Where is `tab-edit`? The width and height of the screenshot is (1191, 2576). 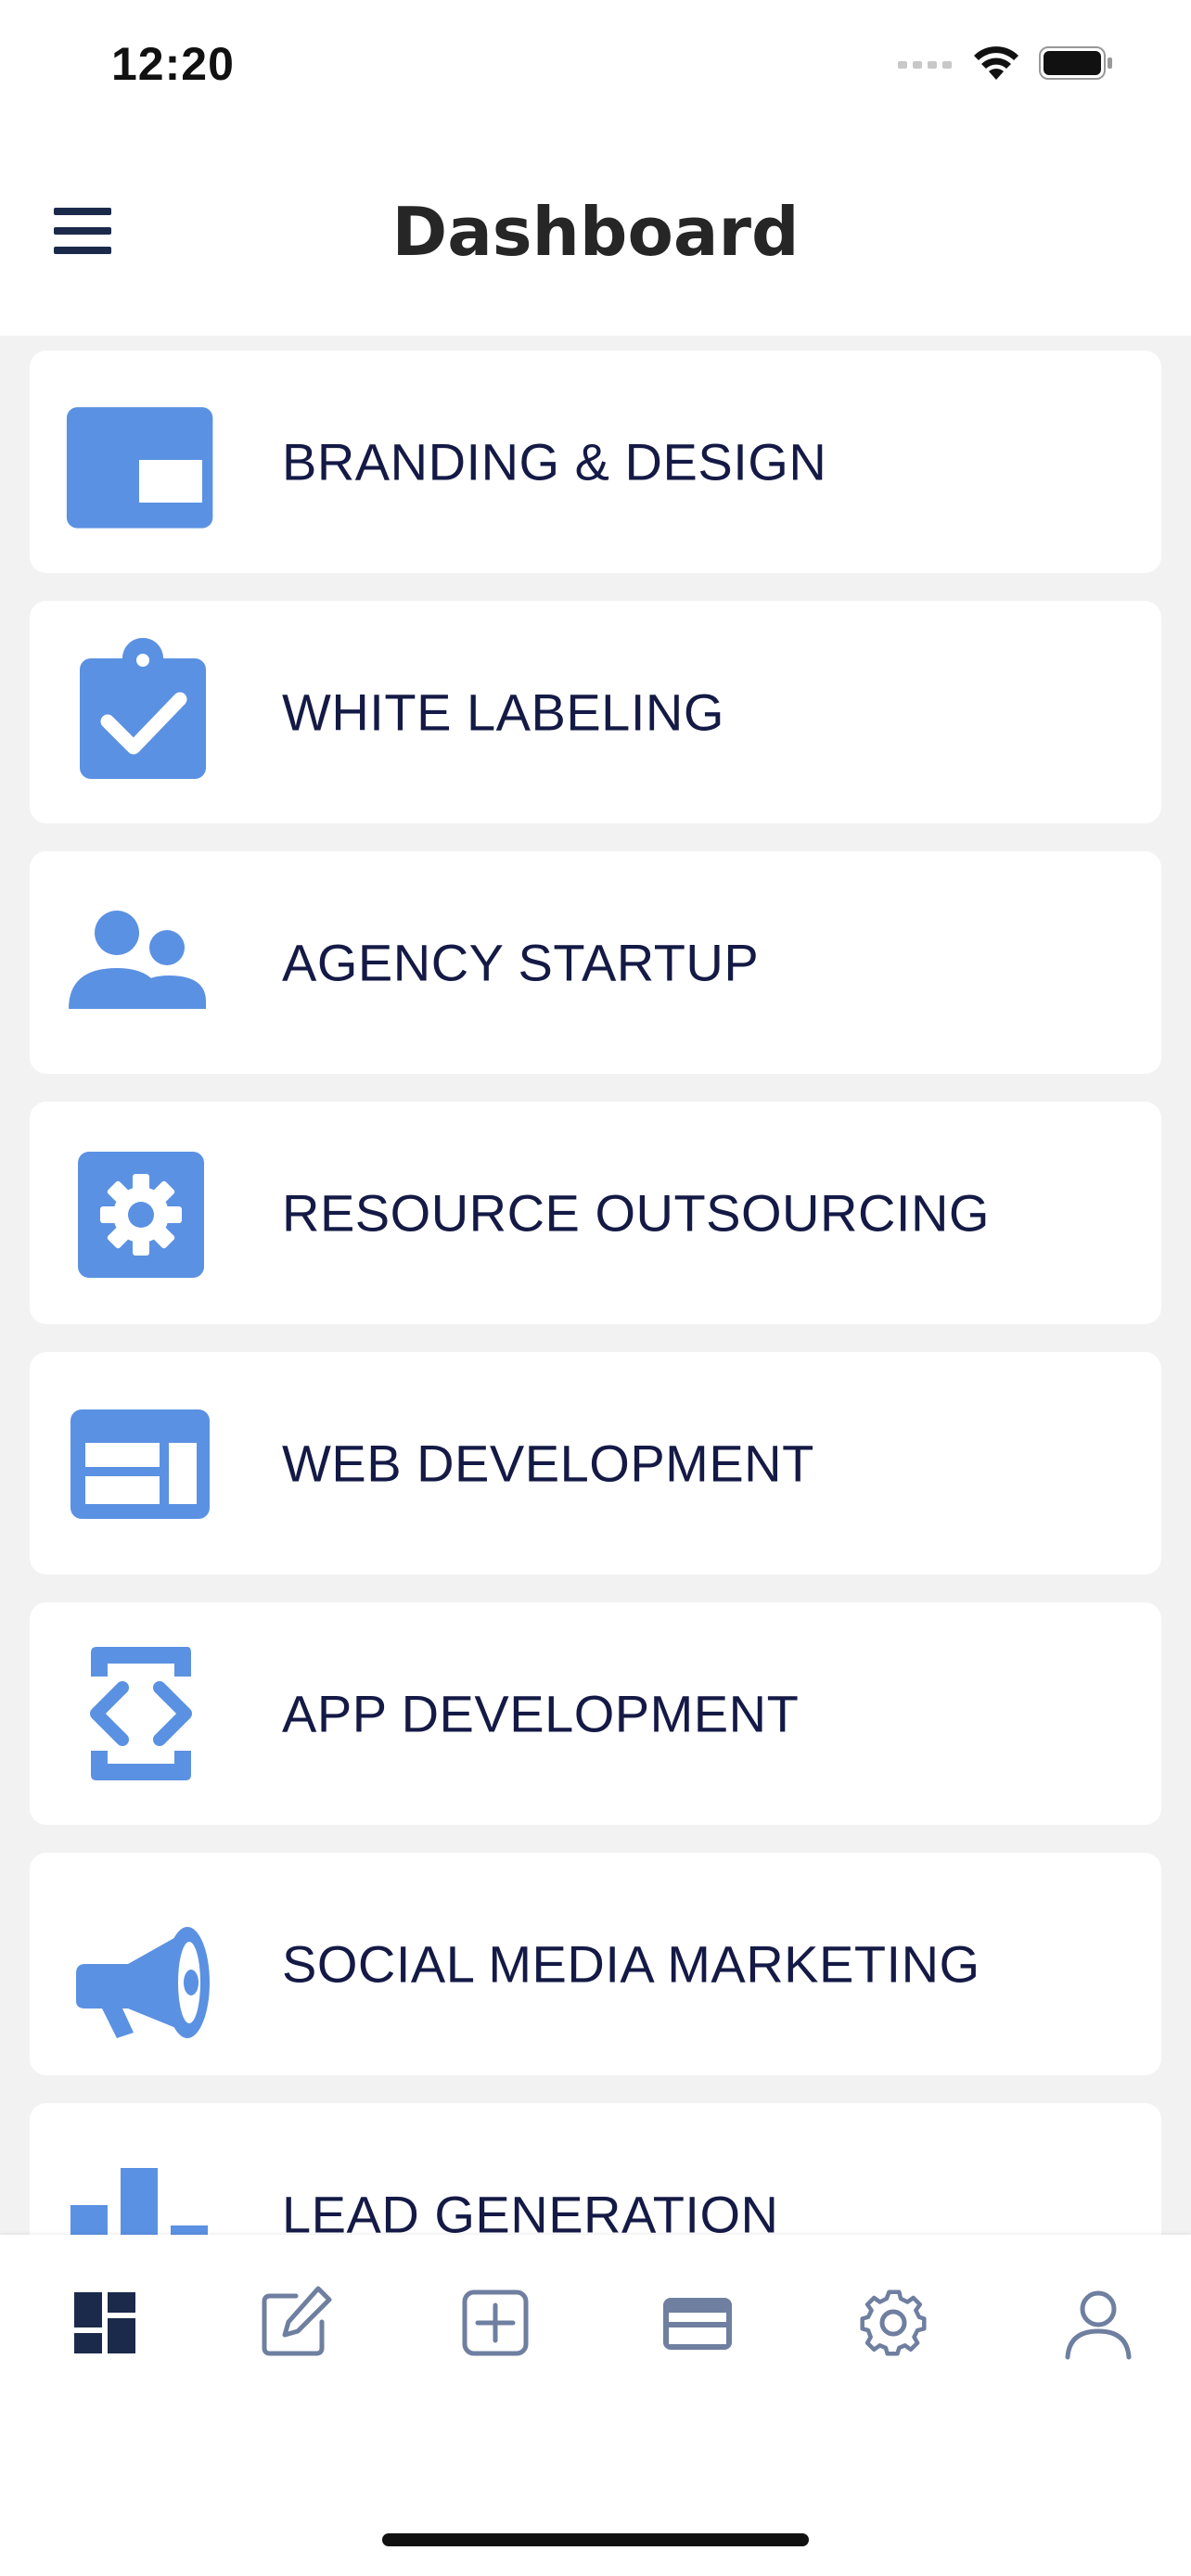 tab-edit is located at coordinates (295, 2323).